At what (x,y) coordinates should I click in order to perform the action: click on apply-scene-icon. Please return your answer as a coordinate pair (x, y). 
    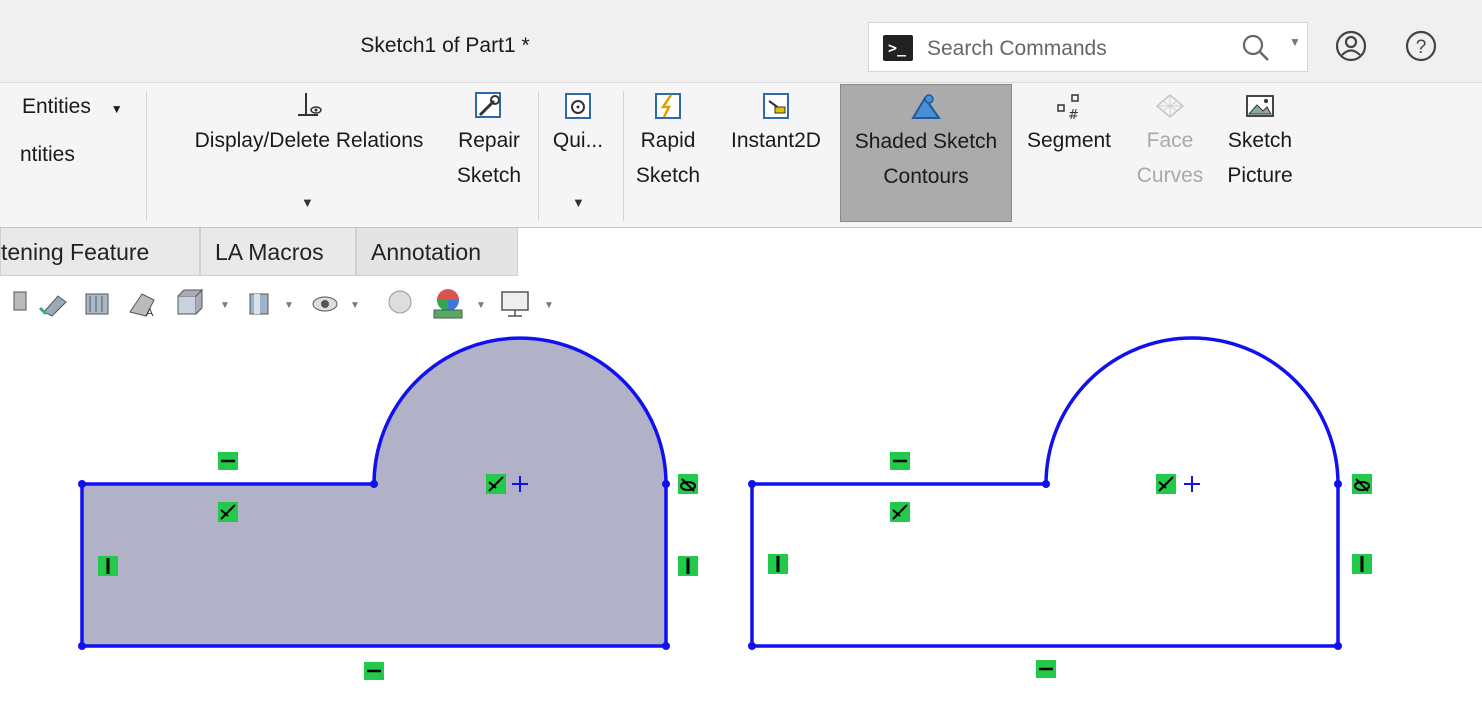
    Looking at the image, I should click on (448, 304).